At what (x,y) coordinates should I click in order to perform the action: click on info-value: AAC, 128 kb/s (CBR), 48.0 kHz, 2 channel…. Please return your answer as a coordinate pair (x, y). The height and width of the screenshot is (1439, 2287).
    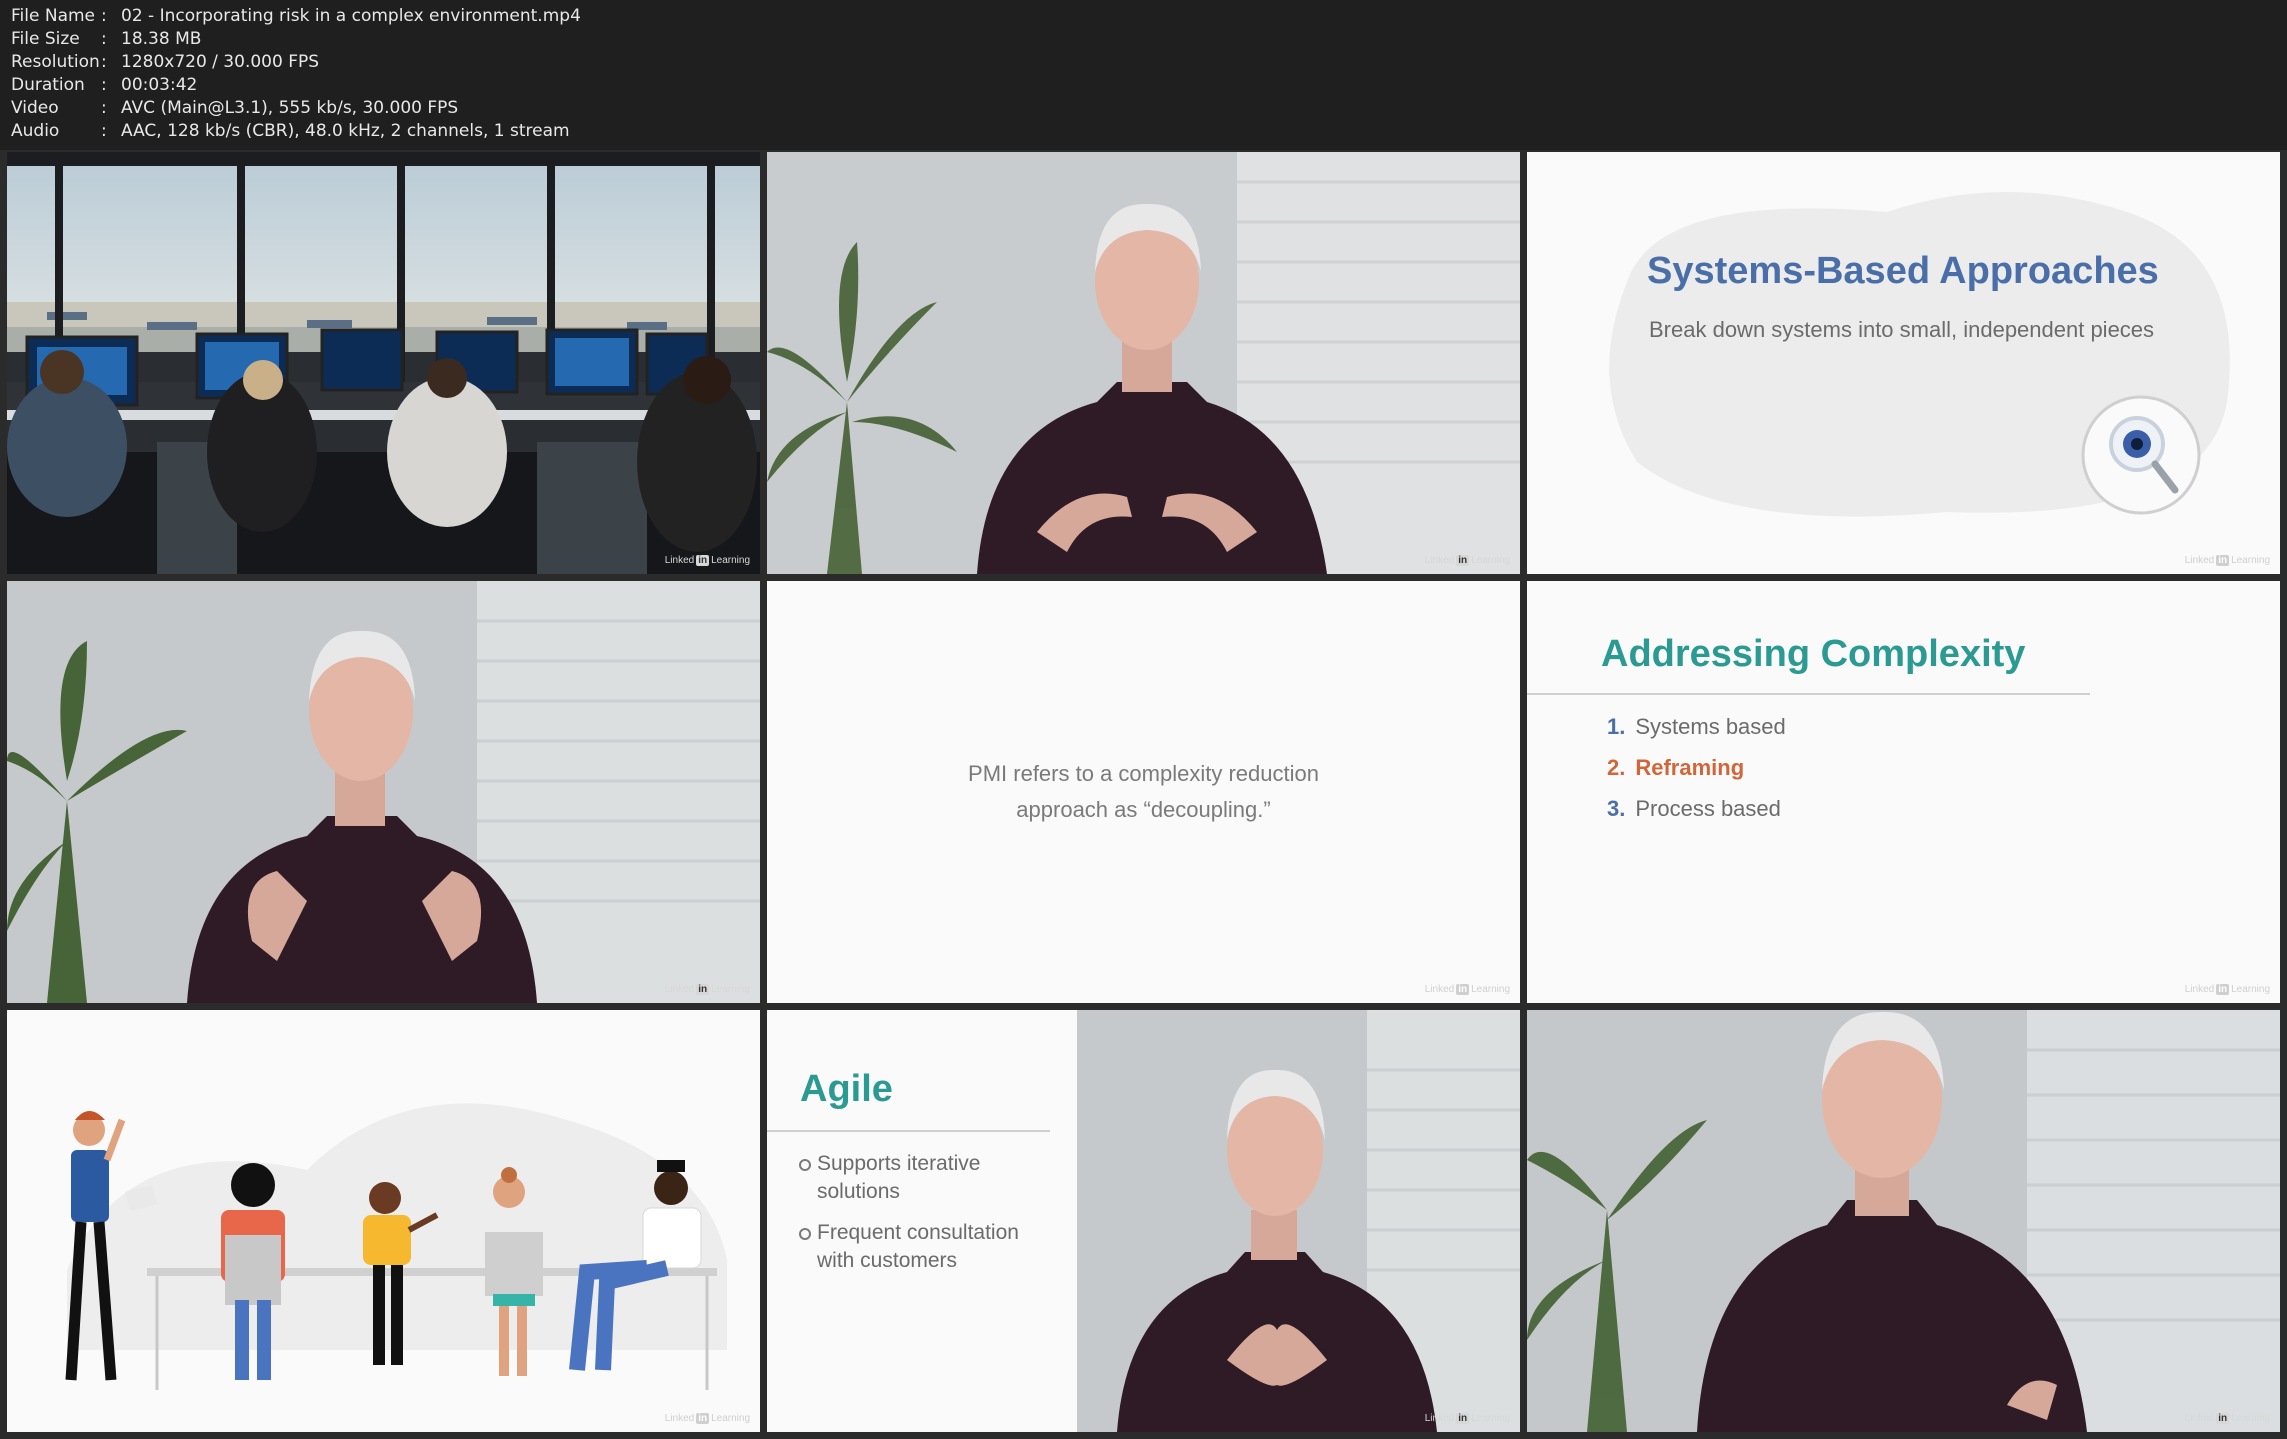
    Looking at the image, I should click on (345, 131).